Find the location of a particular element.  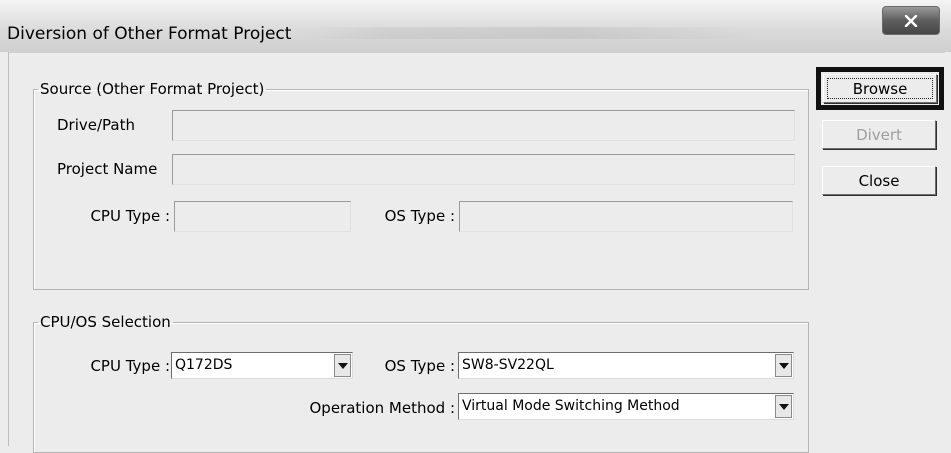

cpu-type-select: Q172DS is located at coordinates (262, 365).